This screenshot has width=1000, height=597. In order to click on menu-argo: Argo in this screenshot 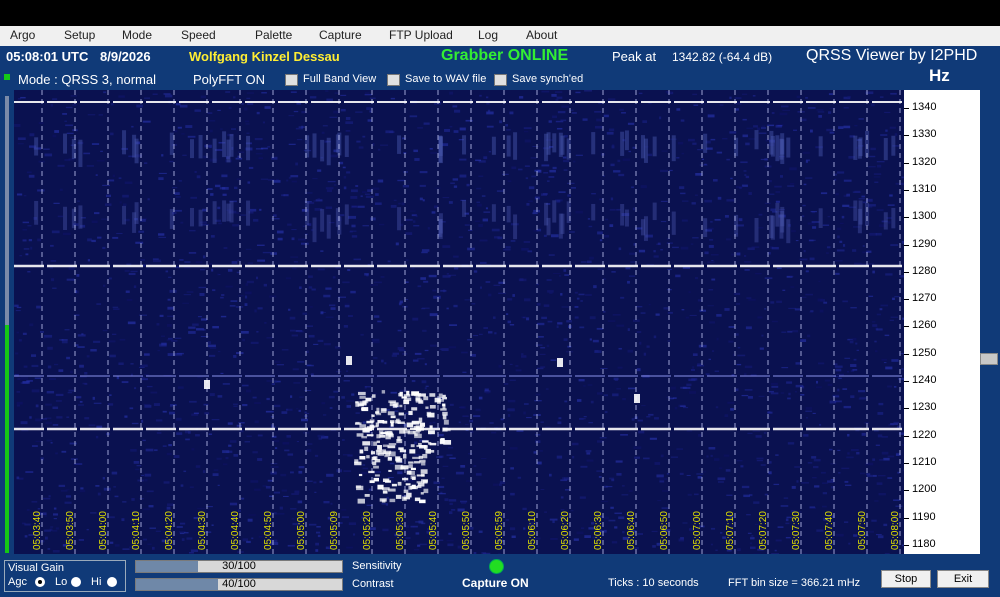, I will do `click(22, 35)`.